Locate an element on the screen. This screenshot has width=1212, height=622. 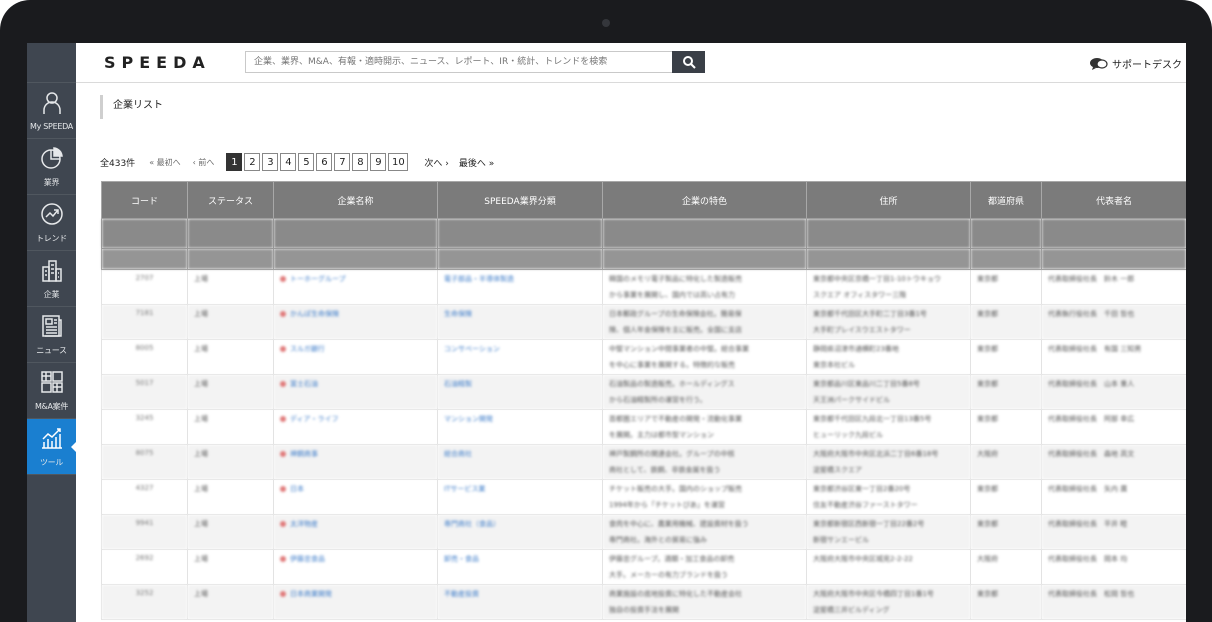
cell-industry: 卸売・食品 is located at coordinates (520, 567).